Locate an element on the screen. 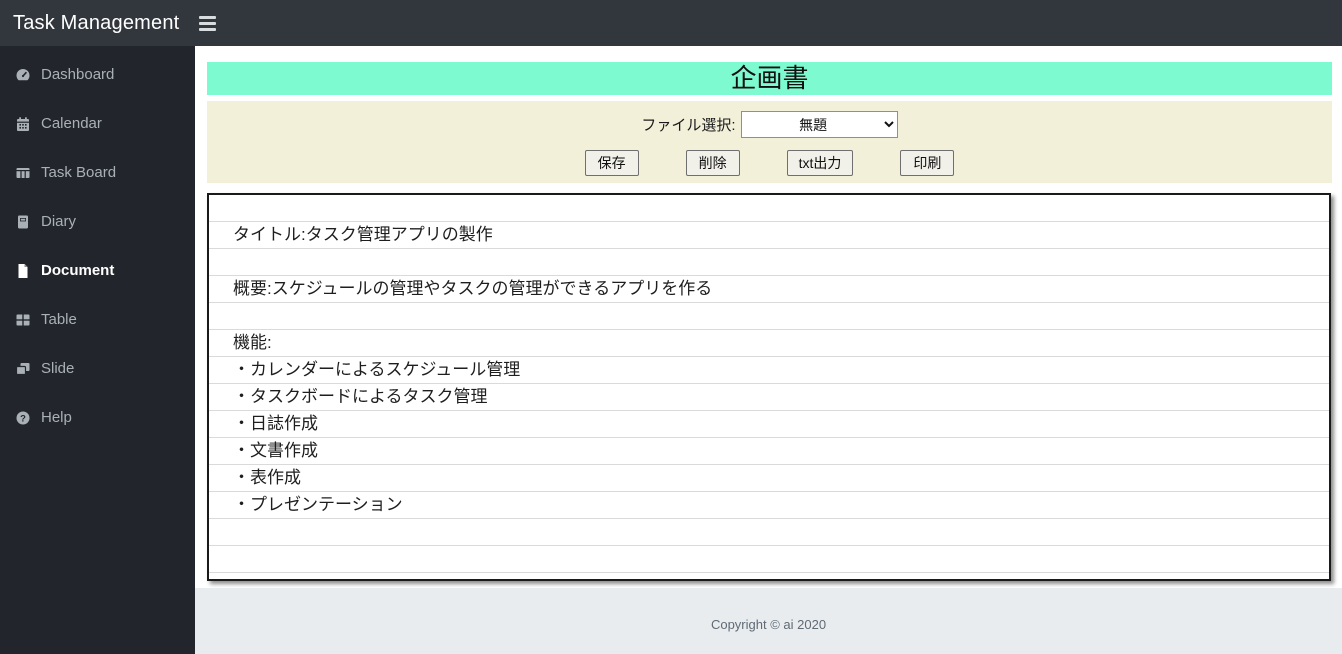  print-button: 印刷 is located at coordinates (927, 163).